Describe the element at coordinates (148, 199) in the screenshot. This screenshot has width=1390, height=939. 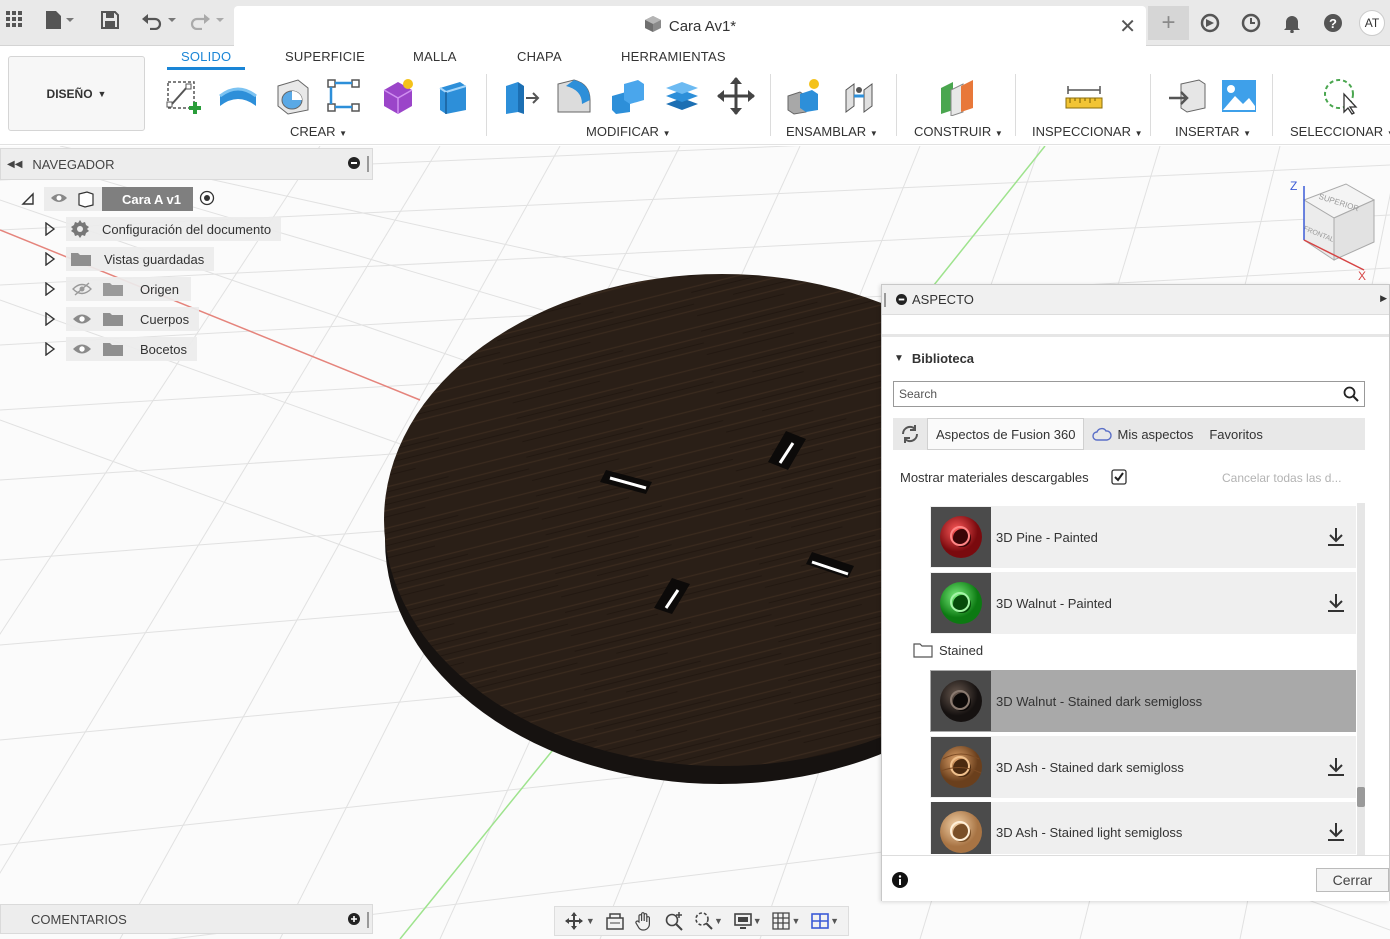
I see `navigator-root-label: Cara A v1` at that location.